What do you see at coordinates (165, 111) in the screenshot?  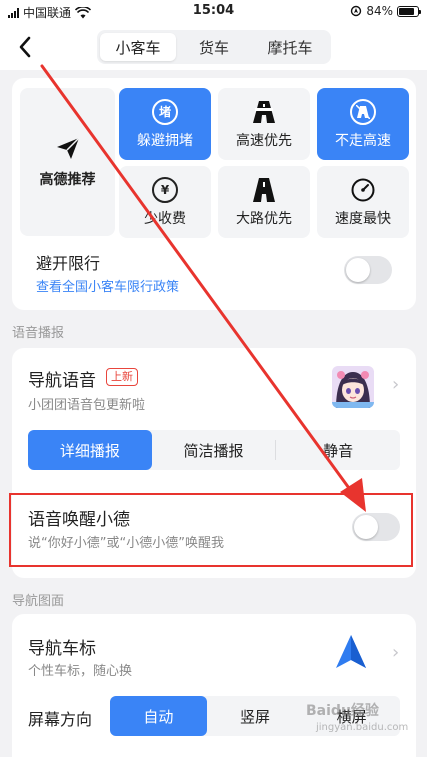 I see `congestion-avoid-icon: 堵` at bounding box center [165, 111].